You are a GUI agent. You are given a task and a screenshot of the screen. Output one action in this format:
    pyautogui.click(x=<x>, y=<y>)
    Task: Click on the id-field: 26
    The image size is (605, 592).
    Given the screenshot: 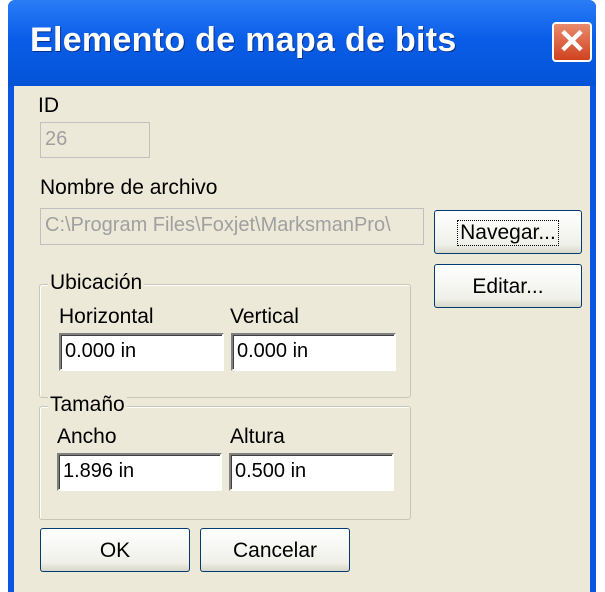 What is the action you would take?
    pyautogui.click(x=95, y=140)
    